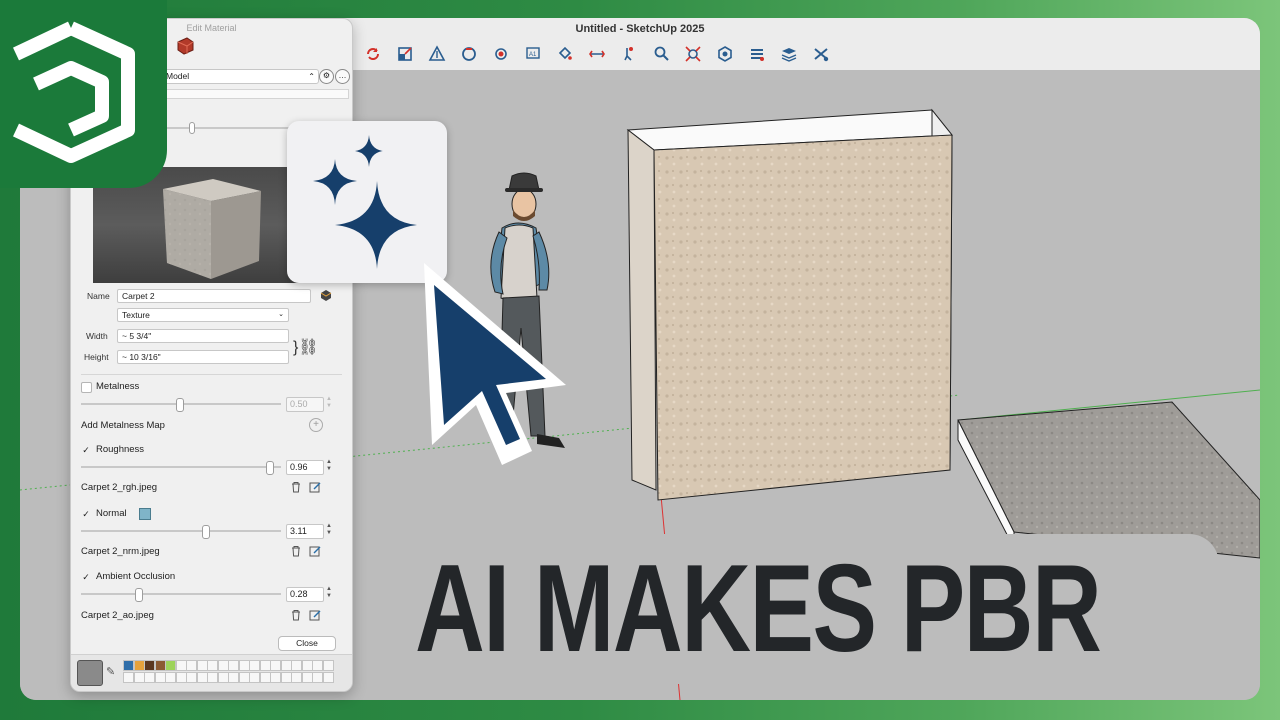  Describe the element at coordinates (316, 425) in the screenshot. I see `add-metalness-map-icon: +` at that location.